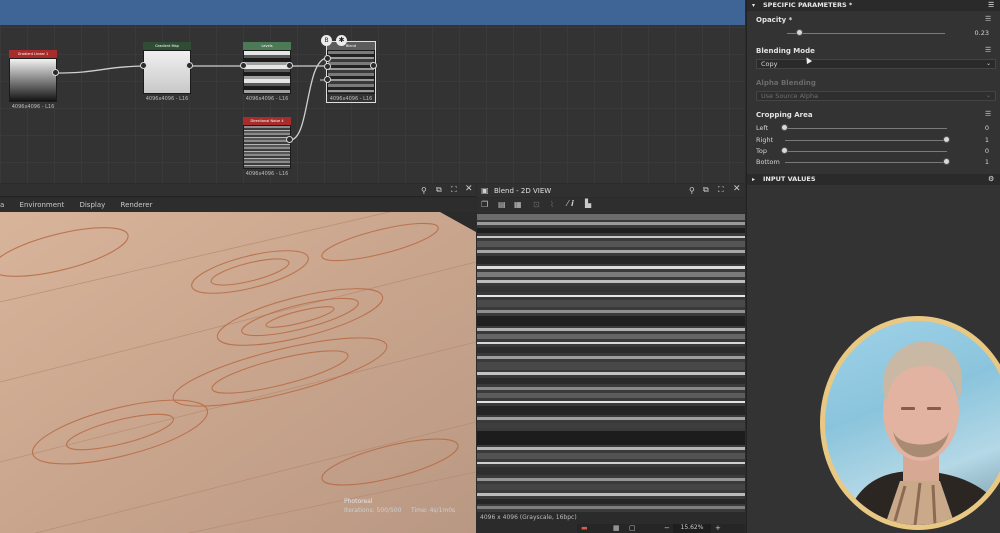 The height and width of the screenshot is (533, 1000). I want to click on node-gradient-map: Gradient Map 4096x4096 - L16, so click(167, 72).